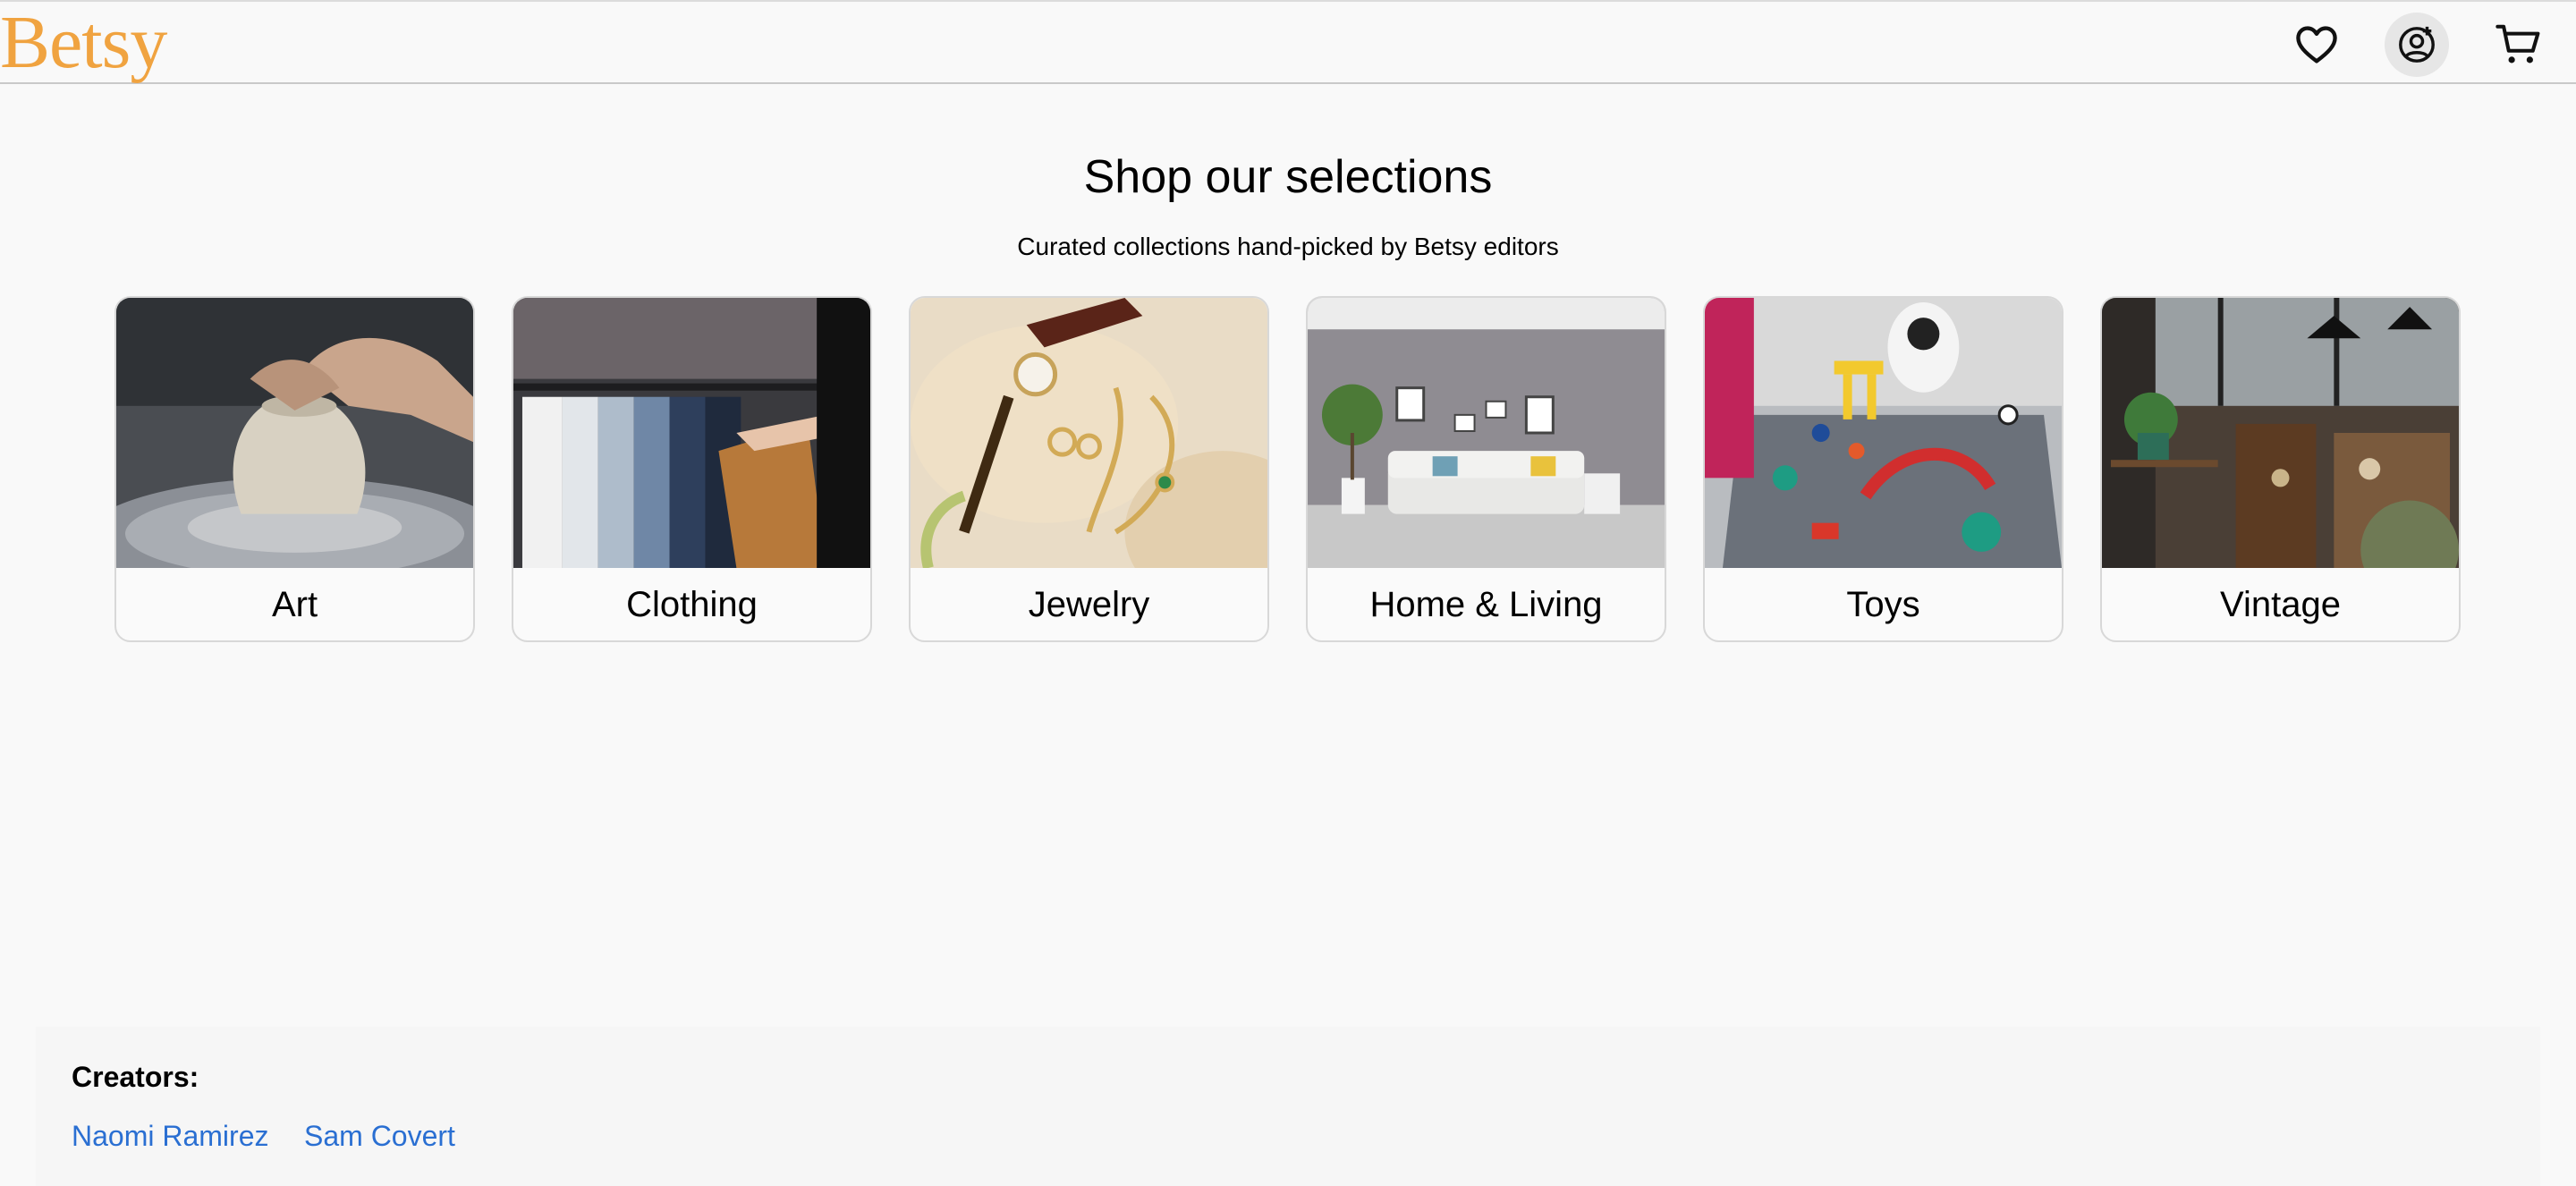 This screenshot has width=2576, height=1186. I want to click on category-card-home-living: Home & Living, so click(1486, 469).